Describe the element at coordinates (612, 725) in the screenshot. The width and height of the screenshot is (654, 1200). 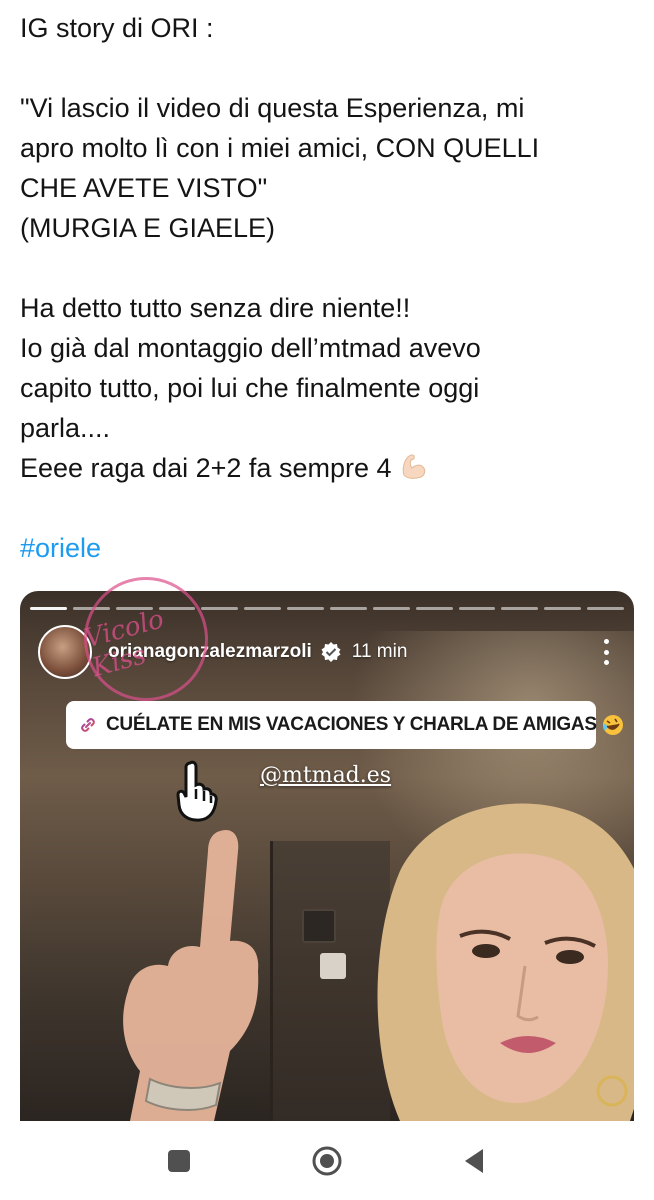
I see `rolling-laughing-emoji-icon` at that location.